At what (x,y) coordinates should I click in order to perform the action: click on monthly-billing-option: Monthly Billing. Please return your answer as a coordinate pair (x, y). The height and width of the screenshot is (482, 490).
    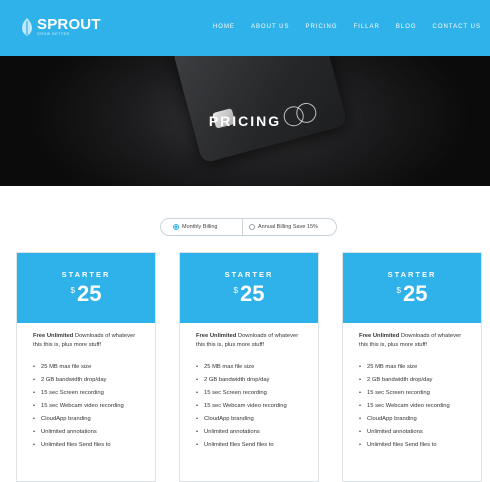
    Looking at the image, I should click on (202, 227).